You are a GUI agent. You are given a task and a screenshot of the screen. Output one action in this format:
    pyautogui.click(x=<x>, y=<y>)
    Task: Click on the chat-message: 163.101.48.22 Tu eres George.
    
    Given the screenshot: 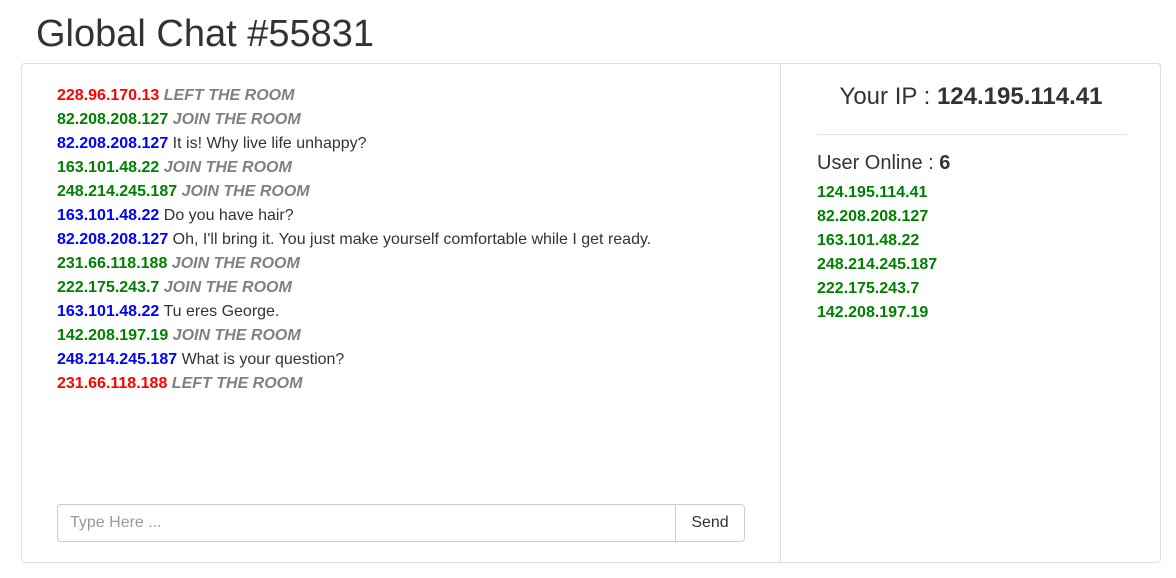 What is the action you would take?
    pyautogui.click(x=407, y=312)
    